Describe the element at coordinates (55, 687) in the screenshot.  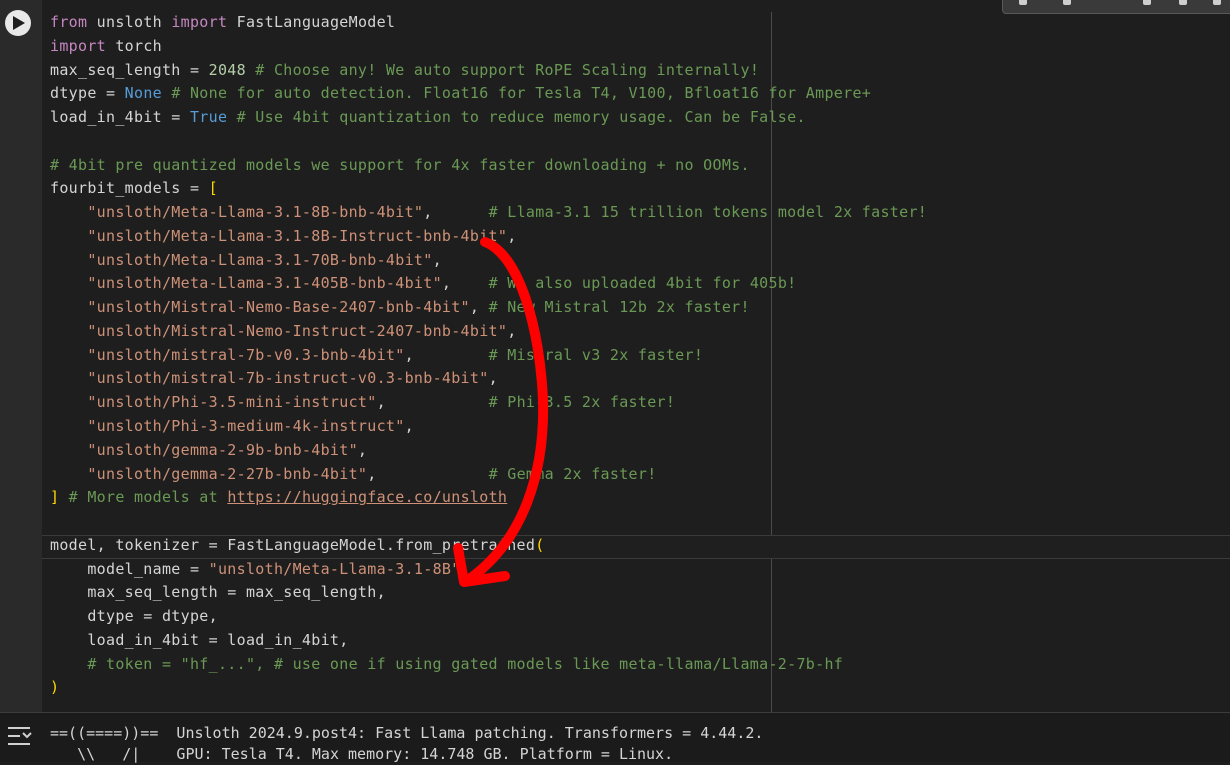
I see `code-token: )` at that location.